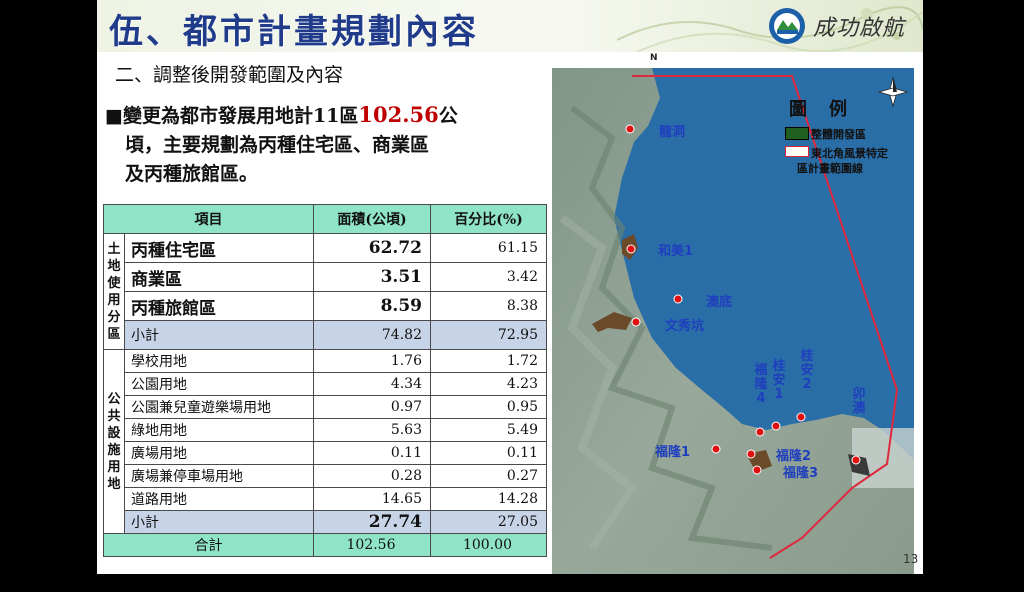 The height and width of the screenshot is (592, 1024). Describe the element at coordinates (676, 251) in the screenshot. I see `place-label-hemei1: 和美1` at that location.